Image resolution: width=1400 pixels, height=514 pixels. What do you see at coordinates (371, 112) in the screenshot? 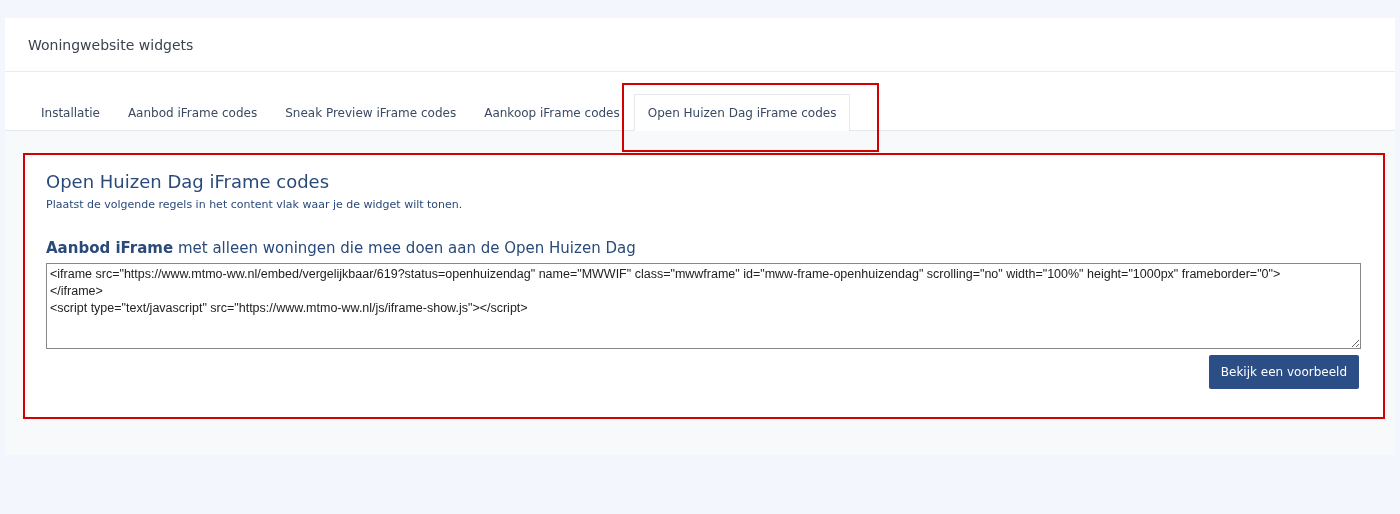
I see `tab: Sneak Preview iFrame codes` at bounding box center [371, 112].